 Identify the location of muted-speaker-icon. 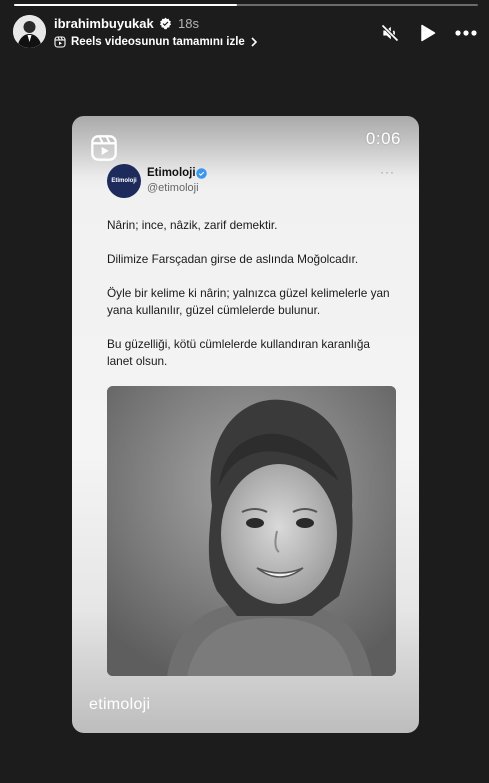
(390, 33).